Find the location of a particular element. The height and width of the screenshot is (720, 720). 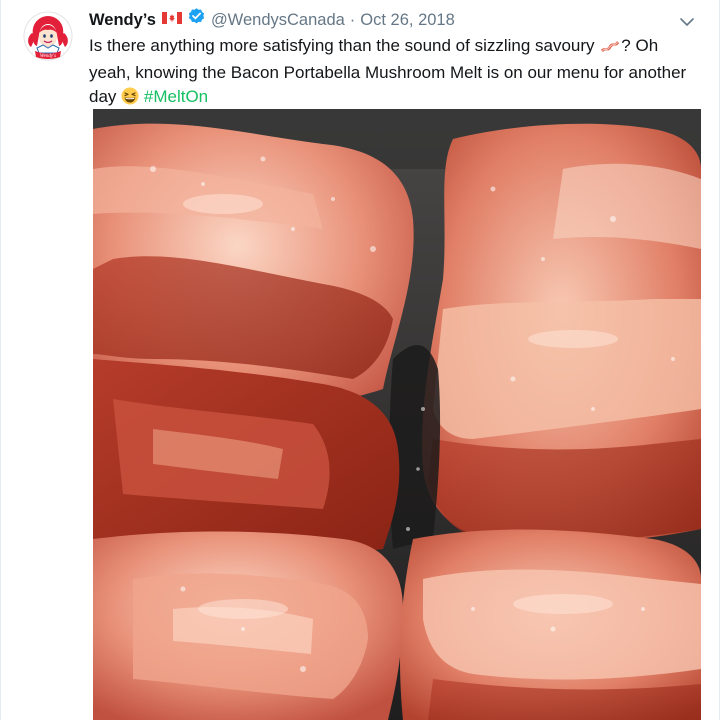

display-name: Wendy’s is located at coordinates (122, 20).